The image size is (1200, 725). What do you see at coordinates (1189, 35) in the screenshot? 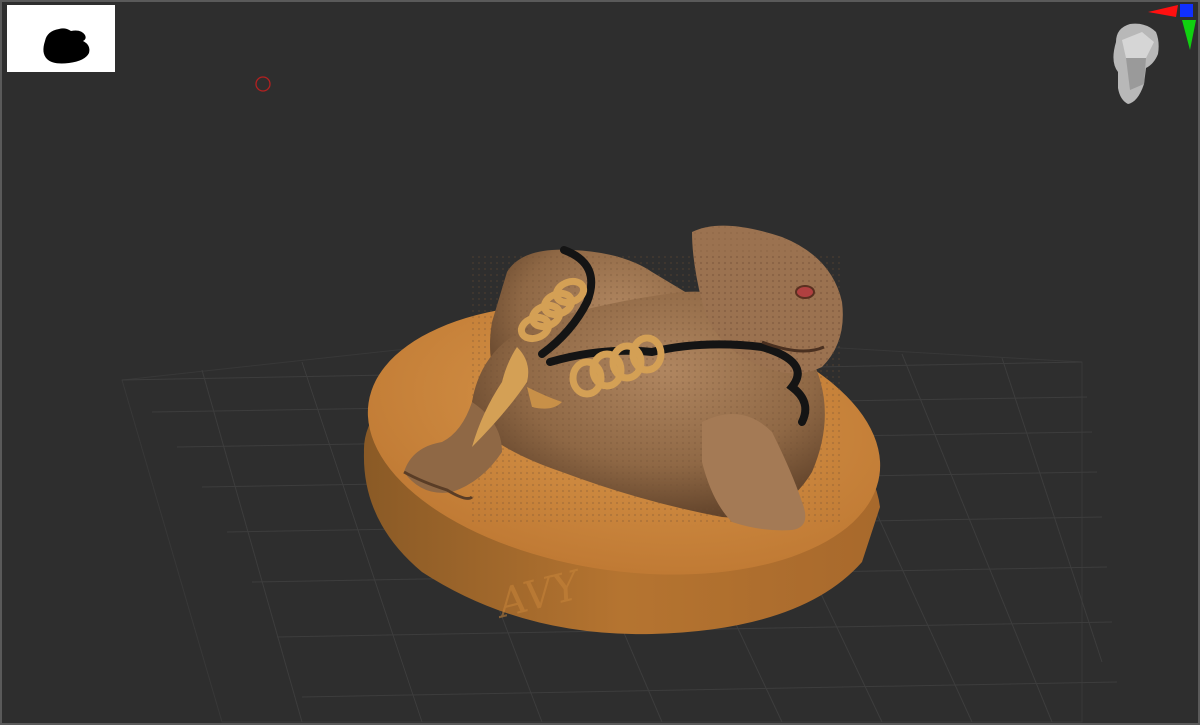
I see `y-axis-arrow` at bounding box center [1189, 35].